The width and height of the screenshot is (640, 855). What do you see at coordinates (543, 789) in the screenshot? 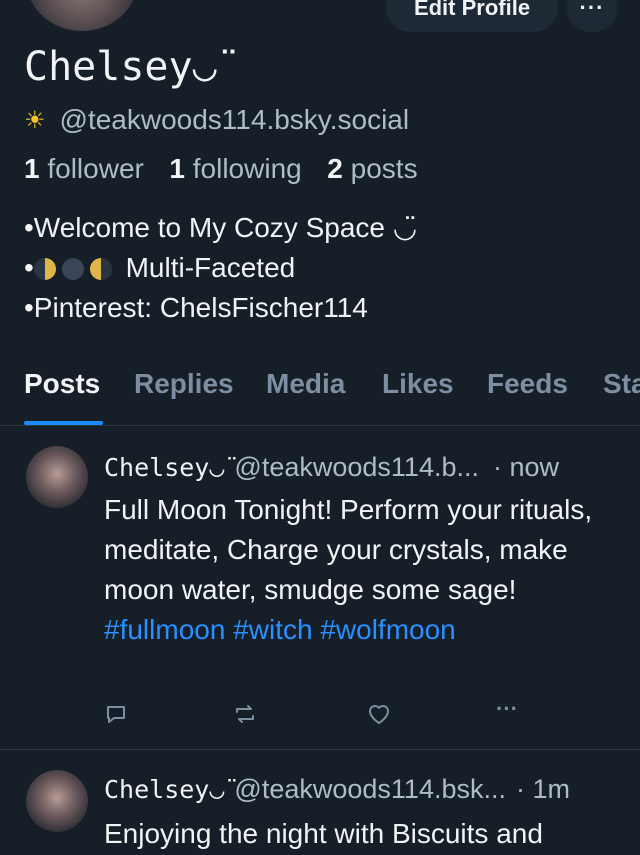
I see `post-timestamp: · 1m` at bounding box center [543, 789].